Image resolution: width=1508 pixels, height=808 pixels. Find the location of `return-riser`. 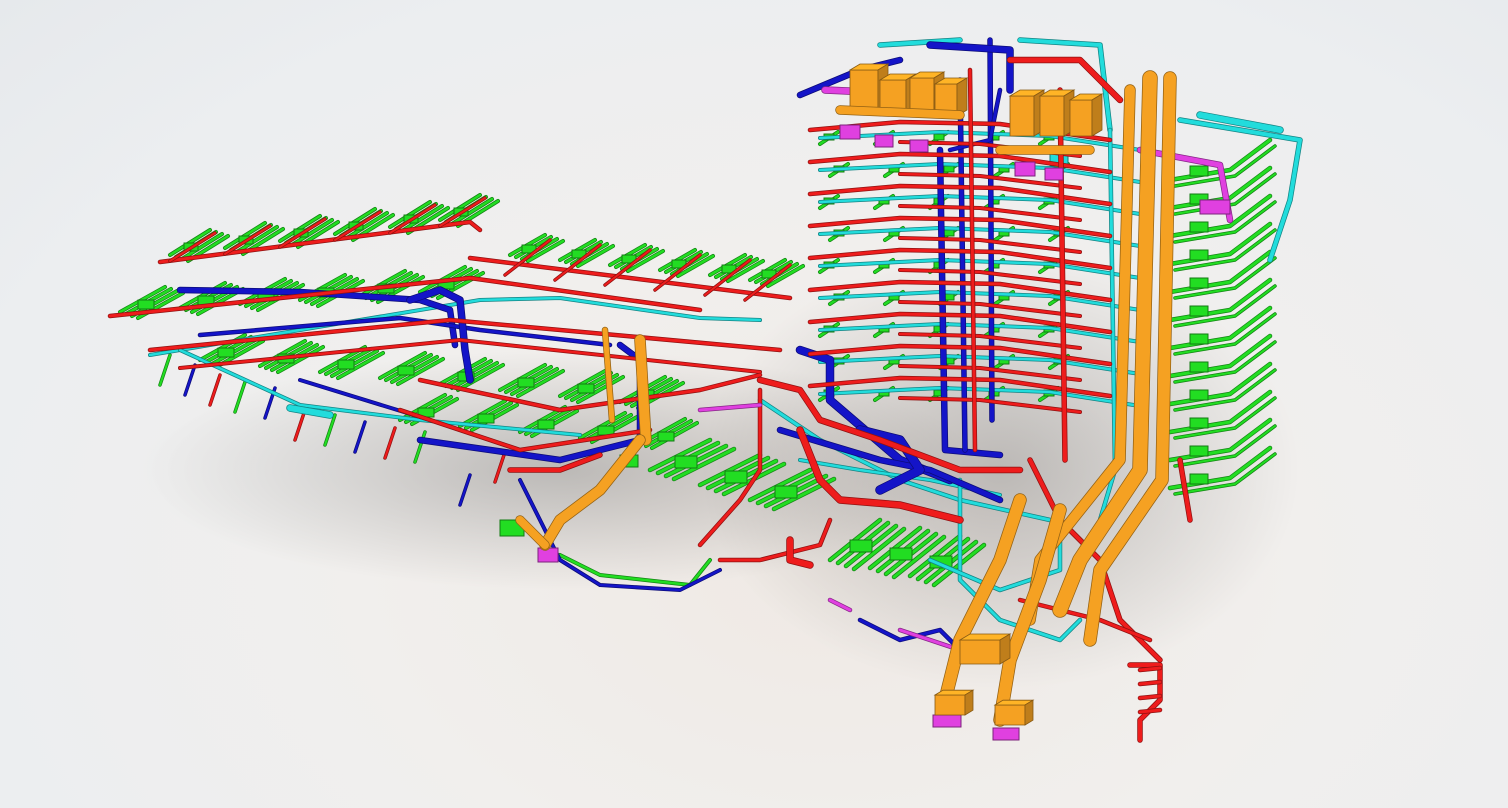

return-riser is located at coordinates (991, 230).